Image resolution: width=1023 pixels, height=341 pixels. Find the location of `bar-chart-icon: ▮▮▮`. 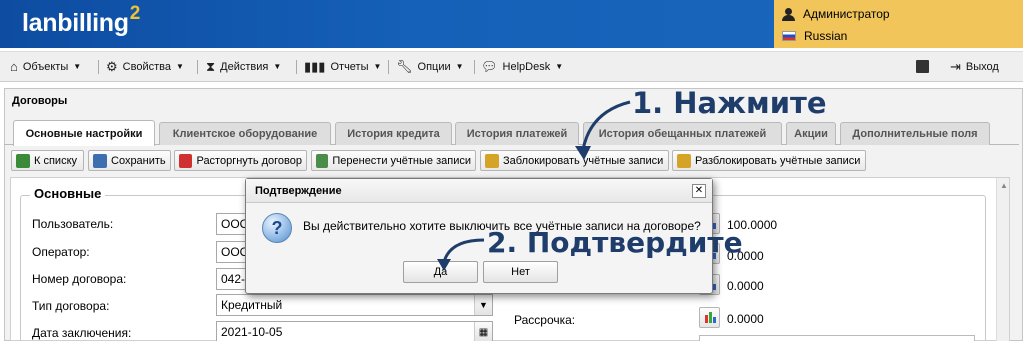

bar-chart-icon: ▮▮▮ is located at coordinates (315, 66).